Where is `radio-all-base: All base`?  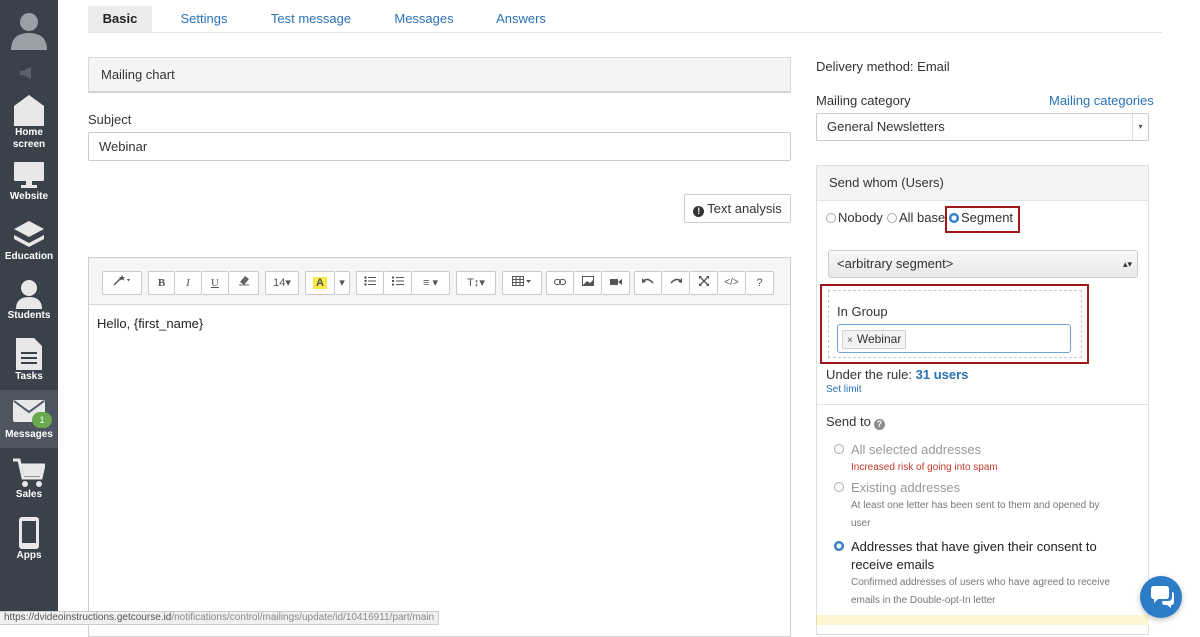 radio-all-base: All base is located at coordinates (916, 217).